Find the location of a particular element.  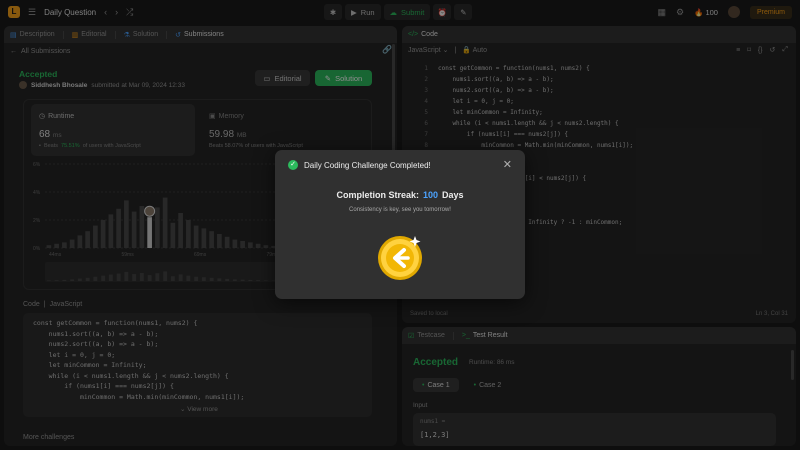

daily-coin-icon is located at coordinates (400, 258).